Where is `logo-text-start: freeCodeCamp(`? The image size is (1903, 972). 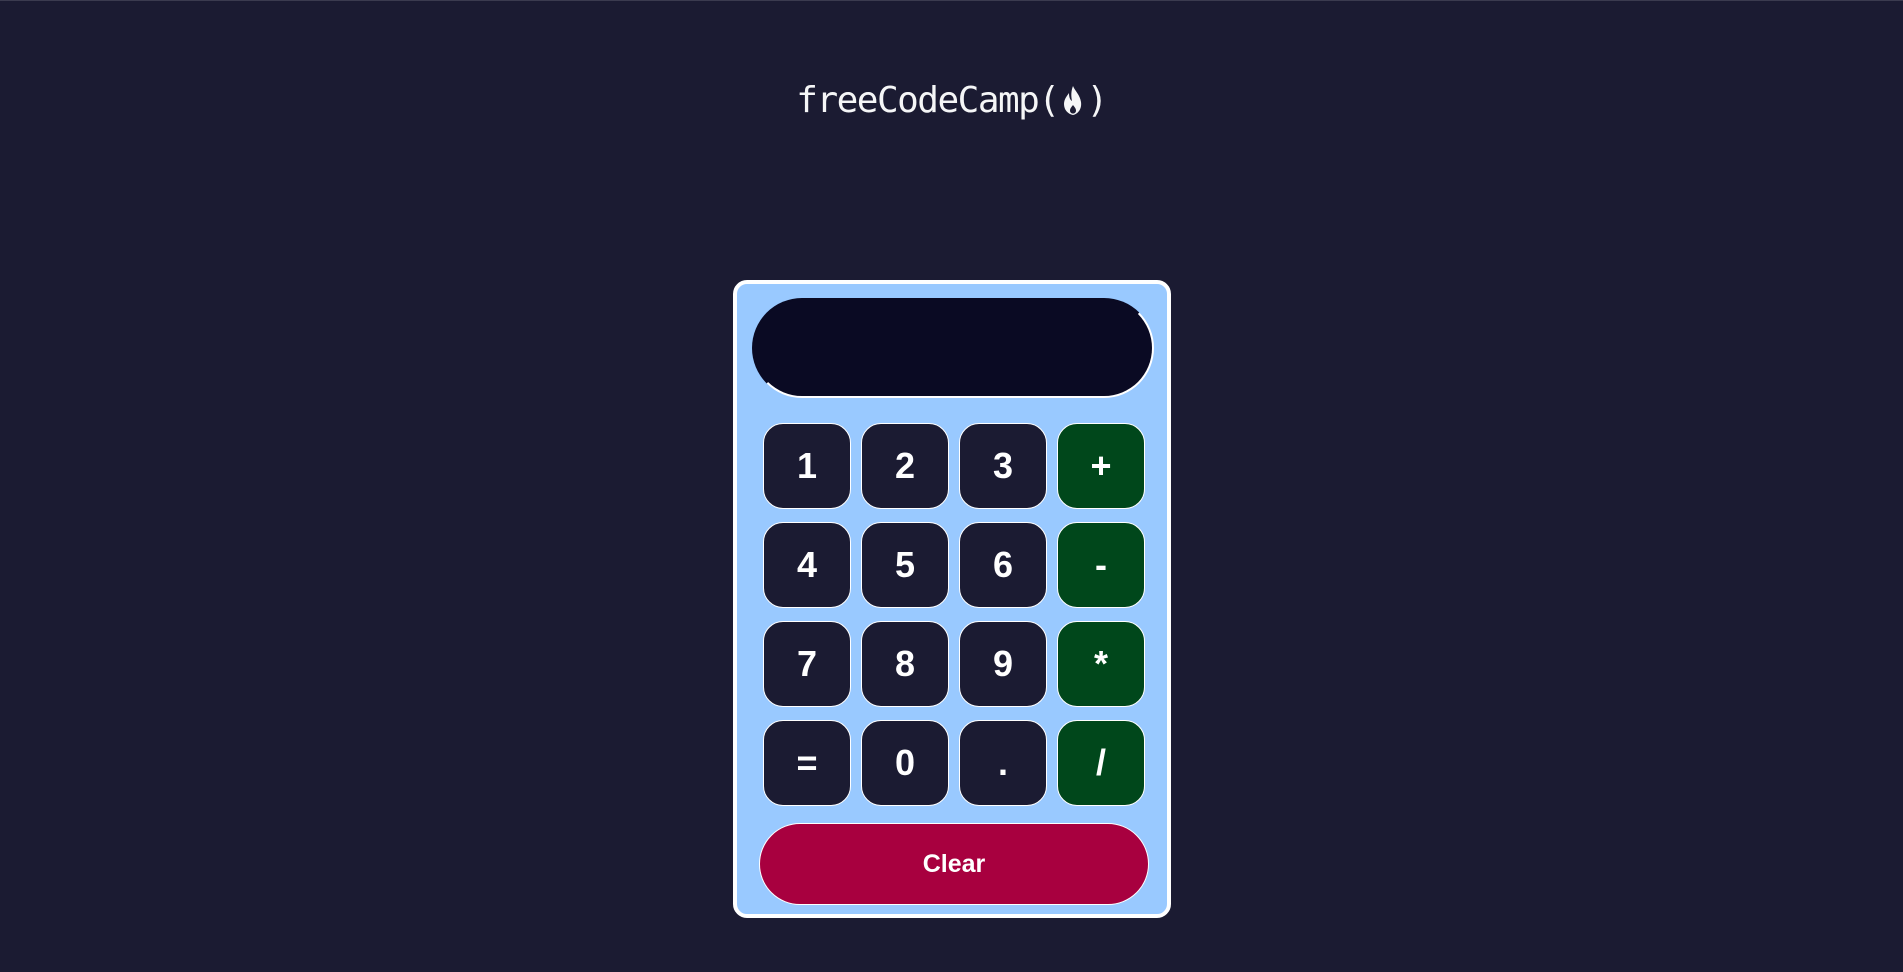 logo-text-start: freeCodeCamp( is located at coordinates (928, 100).